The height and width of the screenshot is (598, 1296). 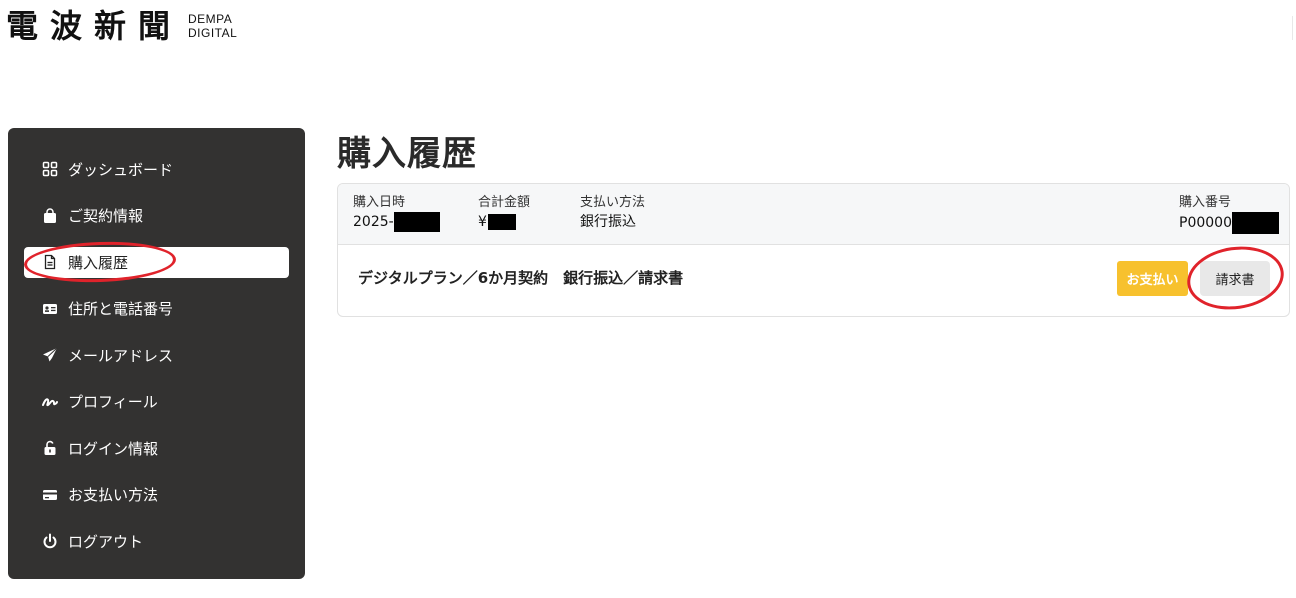 I want to click on page-title: 購入履歴, so click(x=407, y=154).